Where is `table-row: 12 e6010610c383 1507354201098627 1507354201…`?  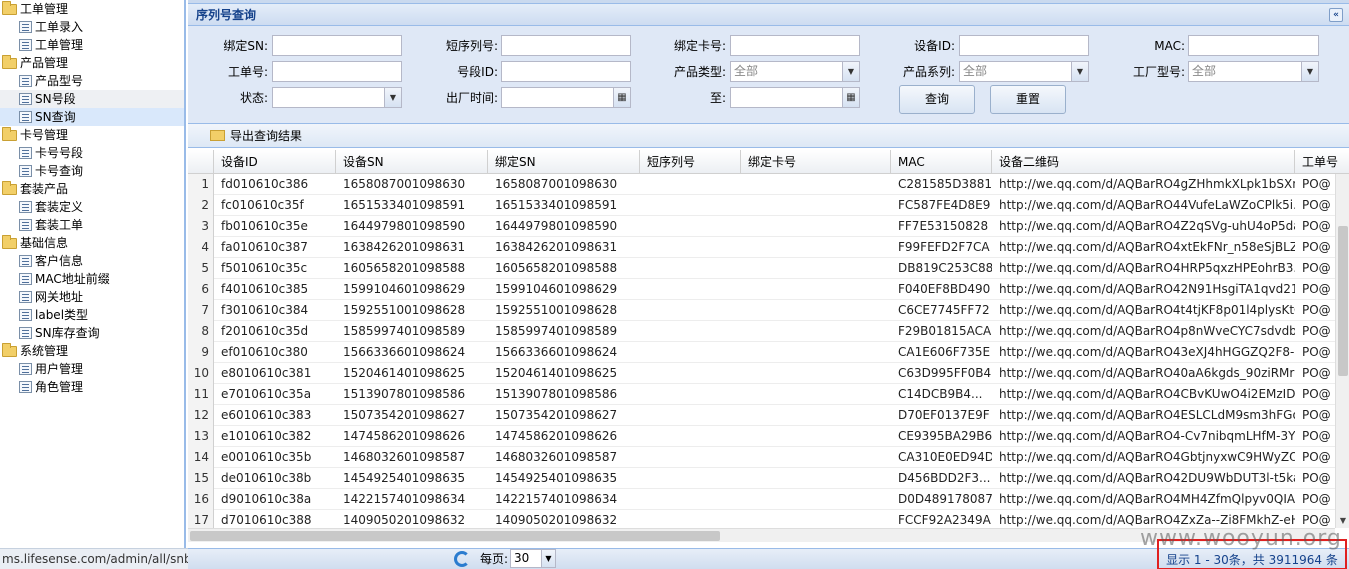 table-row: 12 e6010610c383 1507354201098627 1507354201… is located at coordinates (768, 415).